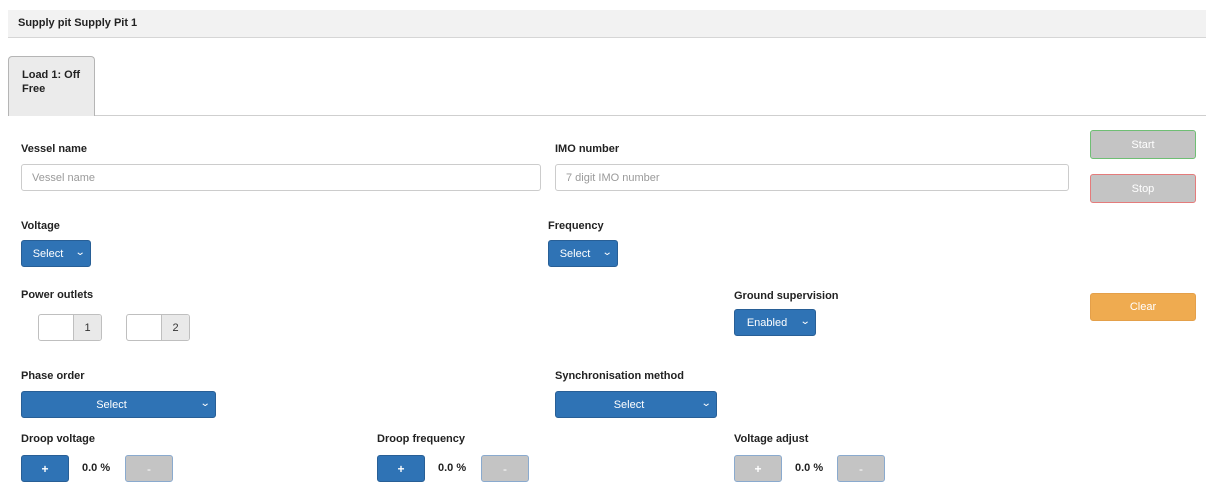  What do you see at coordinates (96, 468) in the screenshot?
I see `droop-voltage-value: 0.0 %` at bounding box center [96, 468].